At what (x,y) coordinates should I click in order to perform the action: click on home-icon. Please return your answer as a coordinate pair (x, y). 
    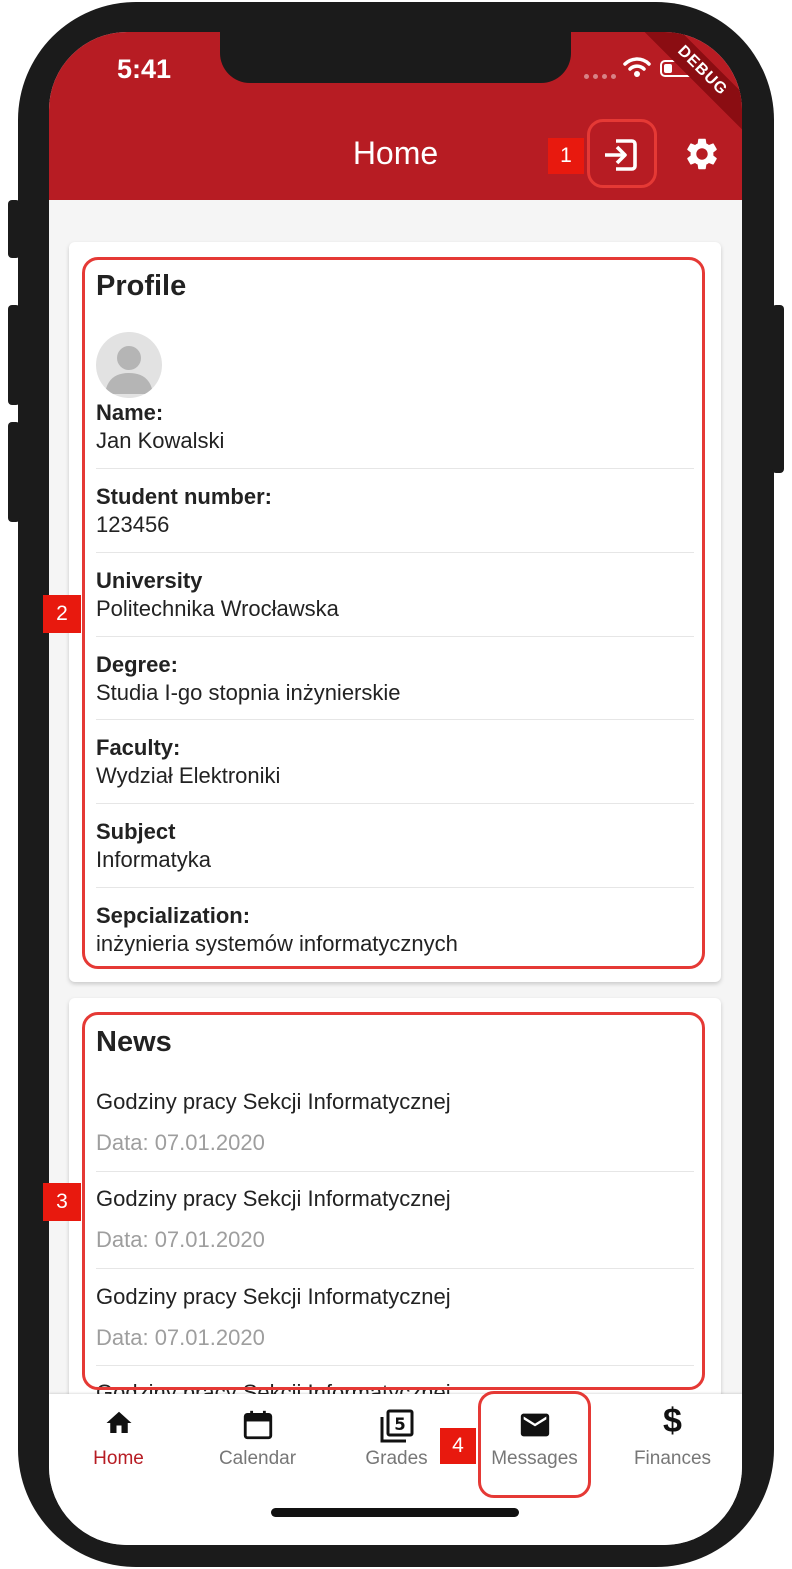
    Looking at the image, I should click on (118, 1422).